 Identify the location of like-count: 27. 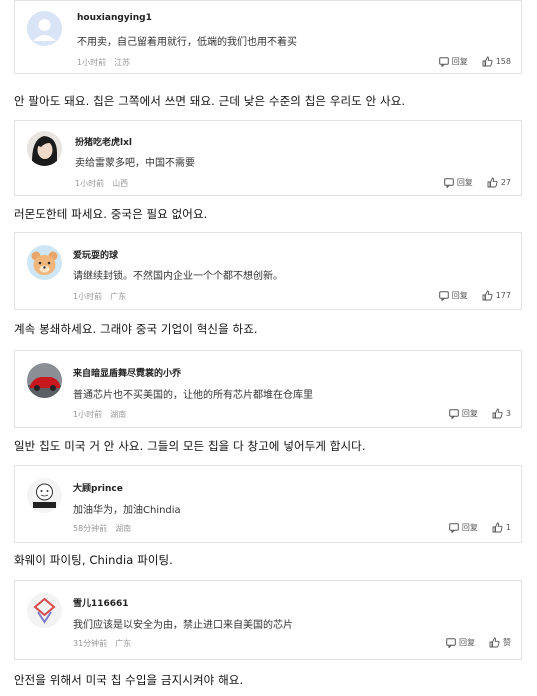
(505, 182).